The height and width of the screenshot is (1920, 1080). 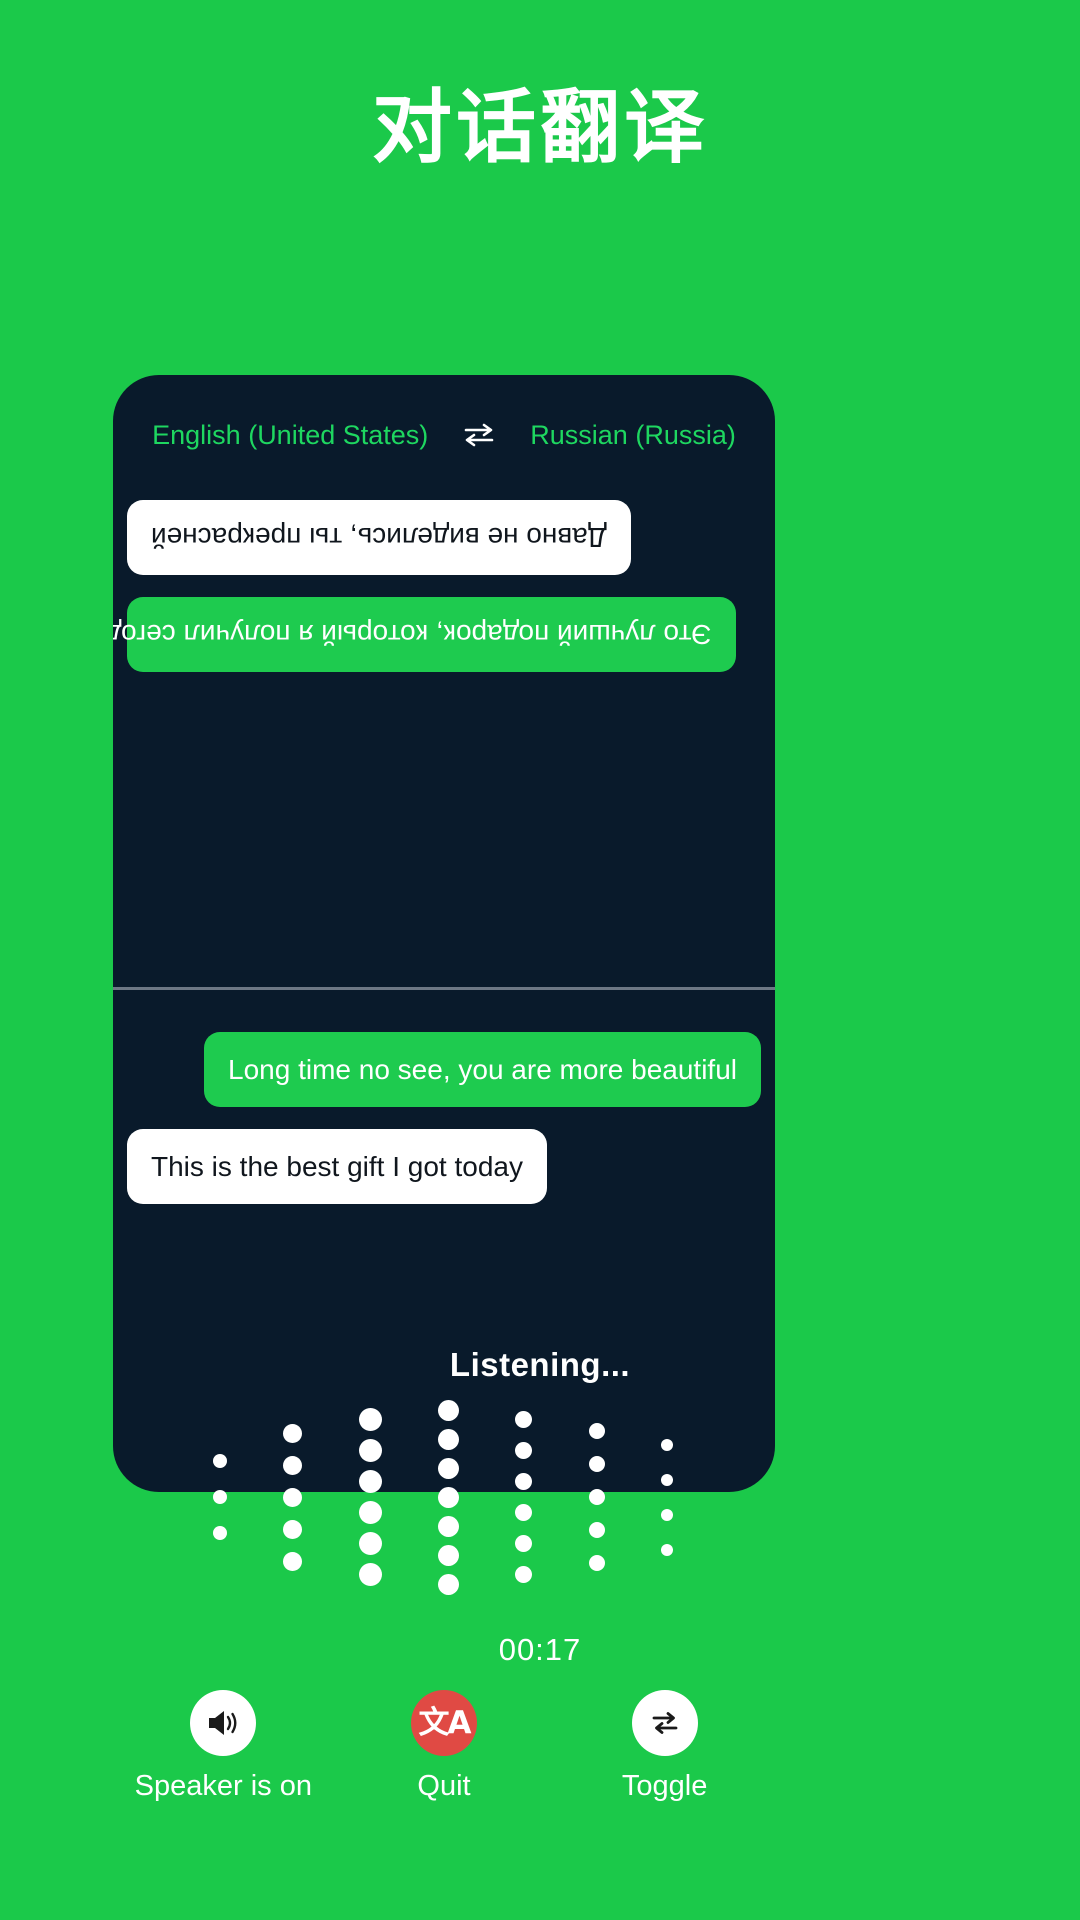 What do you see at coordinates (444, 1786) in the screenshot?
I see `quit-button-label: Quit` at bounding box center [444, 1786].